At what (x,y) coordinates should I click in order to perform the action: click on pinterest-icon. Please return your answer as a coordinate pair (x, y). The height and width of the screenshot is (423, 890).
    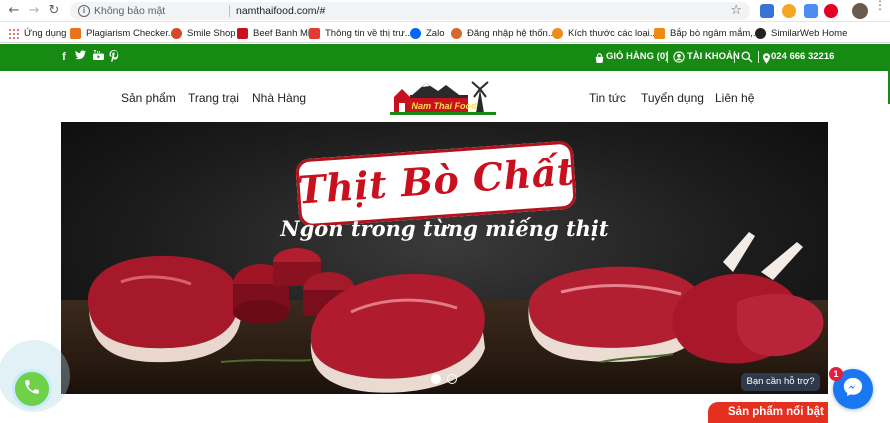
    Looking at the image, I should click on (113, 57).